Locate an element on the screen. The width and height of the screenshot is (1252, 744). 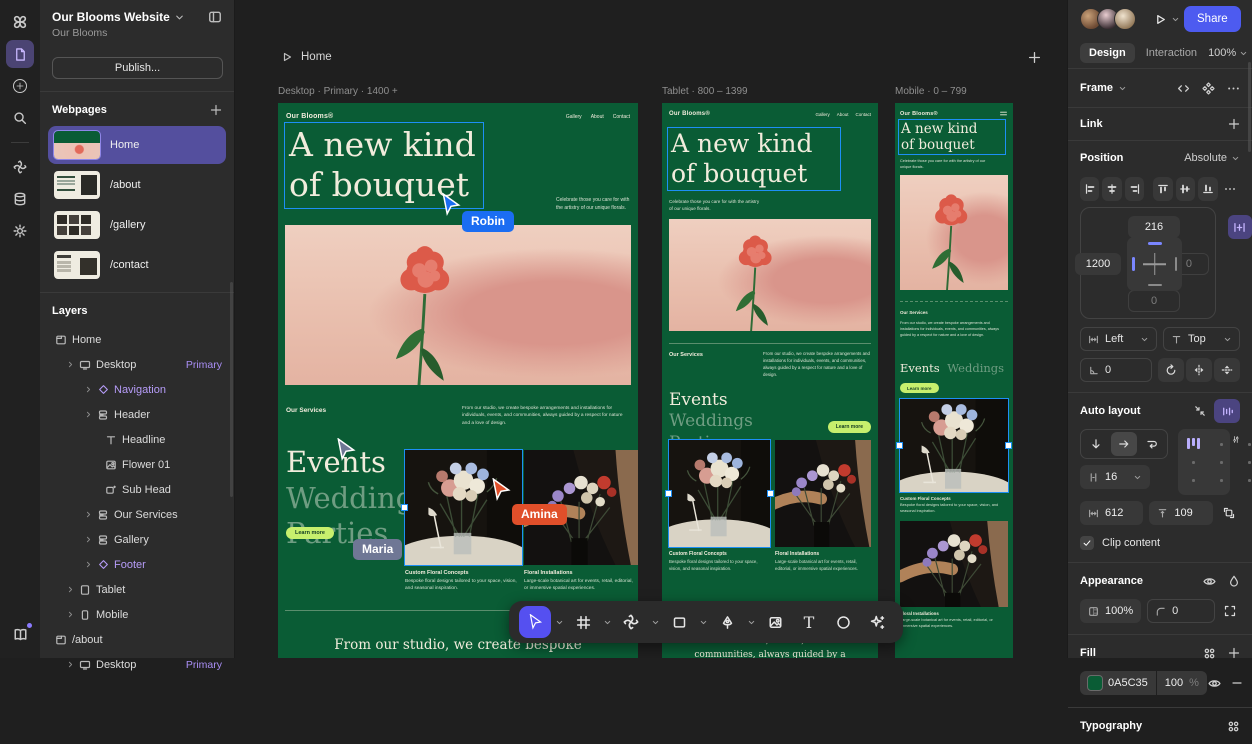
settings-gear-icon is located at coordinates (20, 231).